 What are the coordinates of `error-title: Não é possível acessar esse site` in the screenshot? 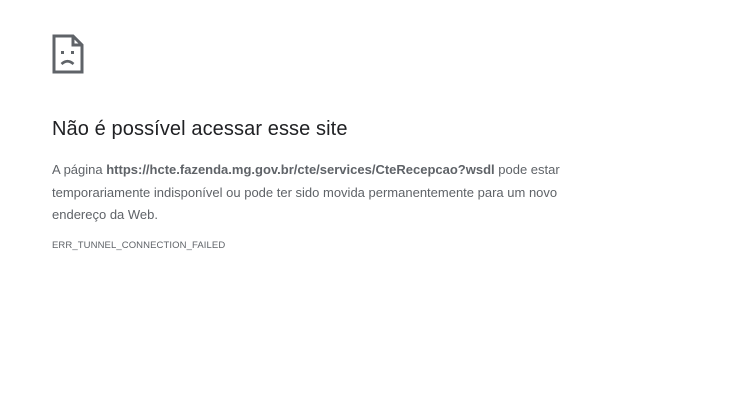 It's located at (200, 129).